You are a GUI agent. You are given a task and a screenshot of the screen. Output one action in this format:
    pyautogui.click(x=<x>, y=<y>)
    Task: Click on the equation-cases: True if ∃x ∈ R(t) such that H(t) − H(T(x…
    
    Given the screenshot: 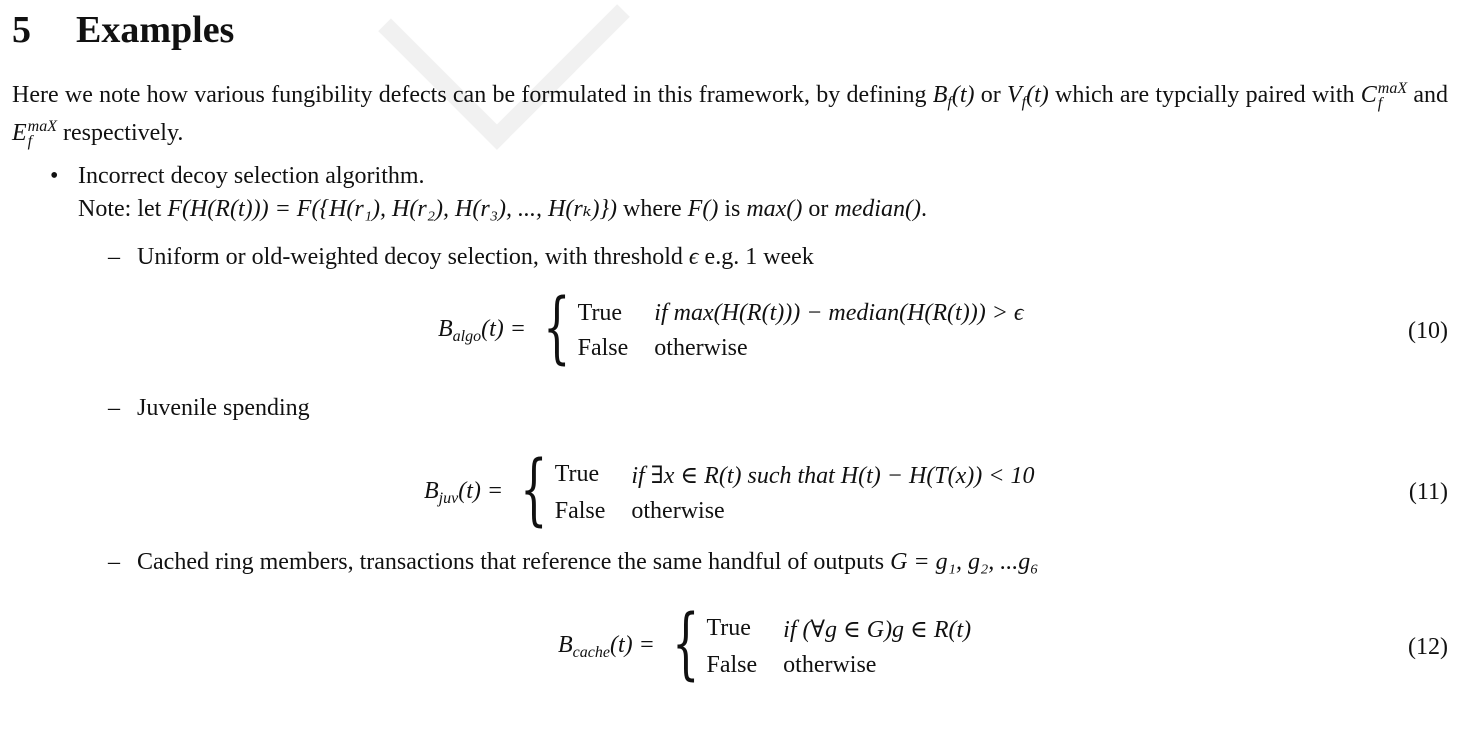 What is the action you would take?
    pyautogui.click(x=795, y=493)
    